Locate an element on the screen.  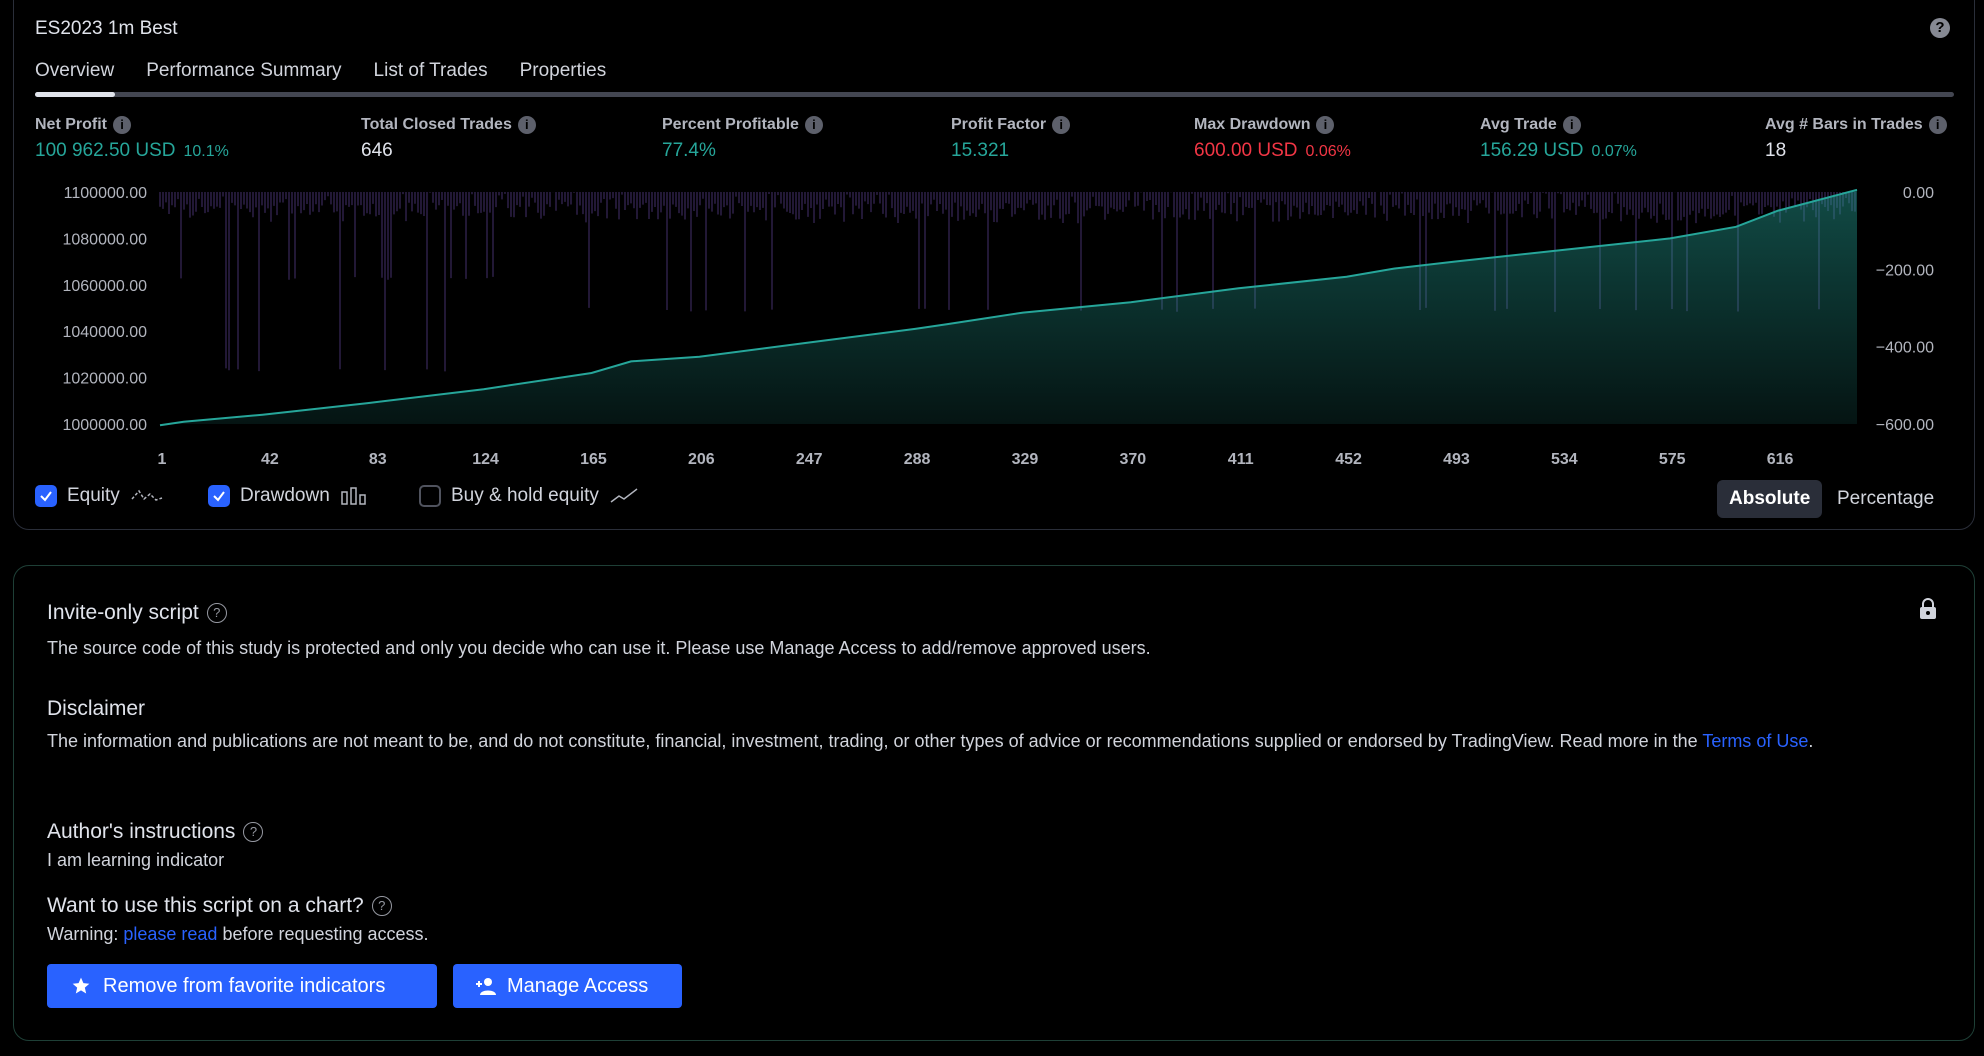
help-icon: ? is located at coordinates (1940, 28).